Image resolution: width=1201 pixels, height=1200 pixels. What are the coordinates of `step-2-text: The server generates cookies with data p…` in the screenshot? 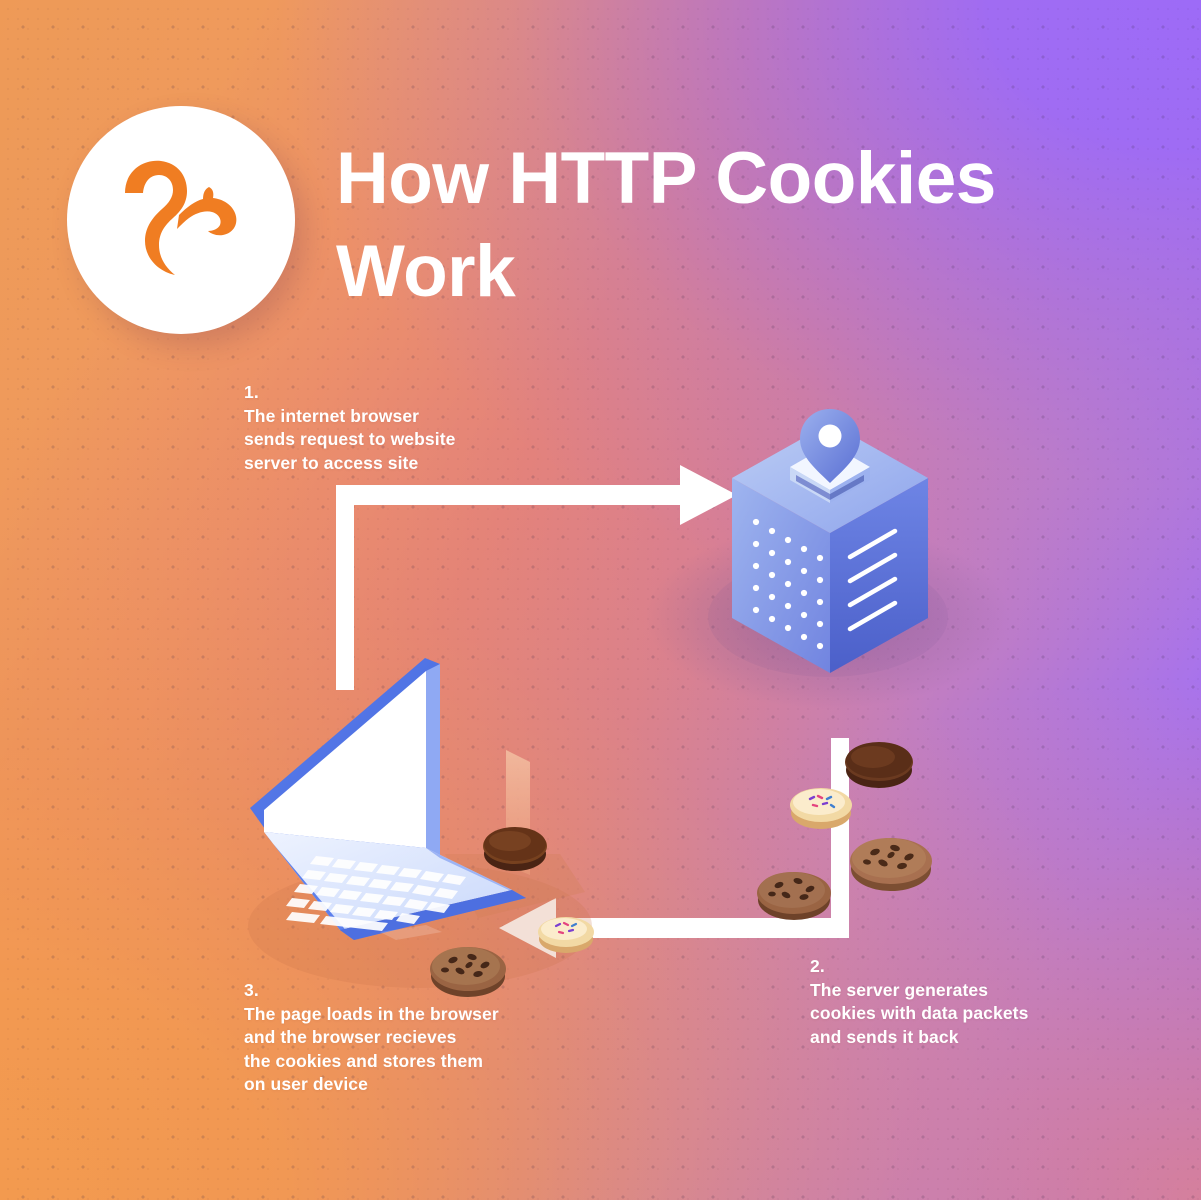 It's located at (919, 1013).